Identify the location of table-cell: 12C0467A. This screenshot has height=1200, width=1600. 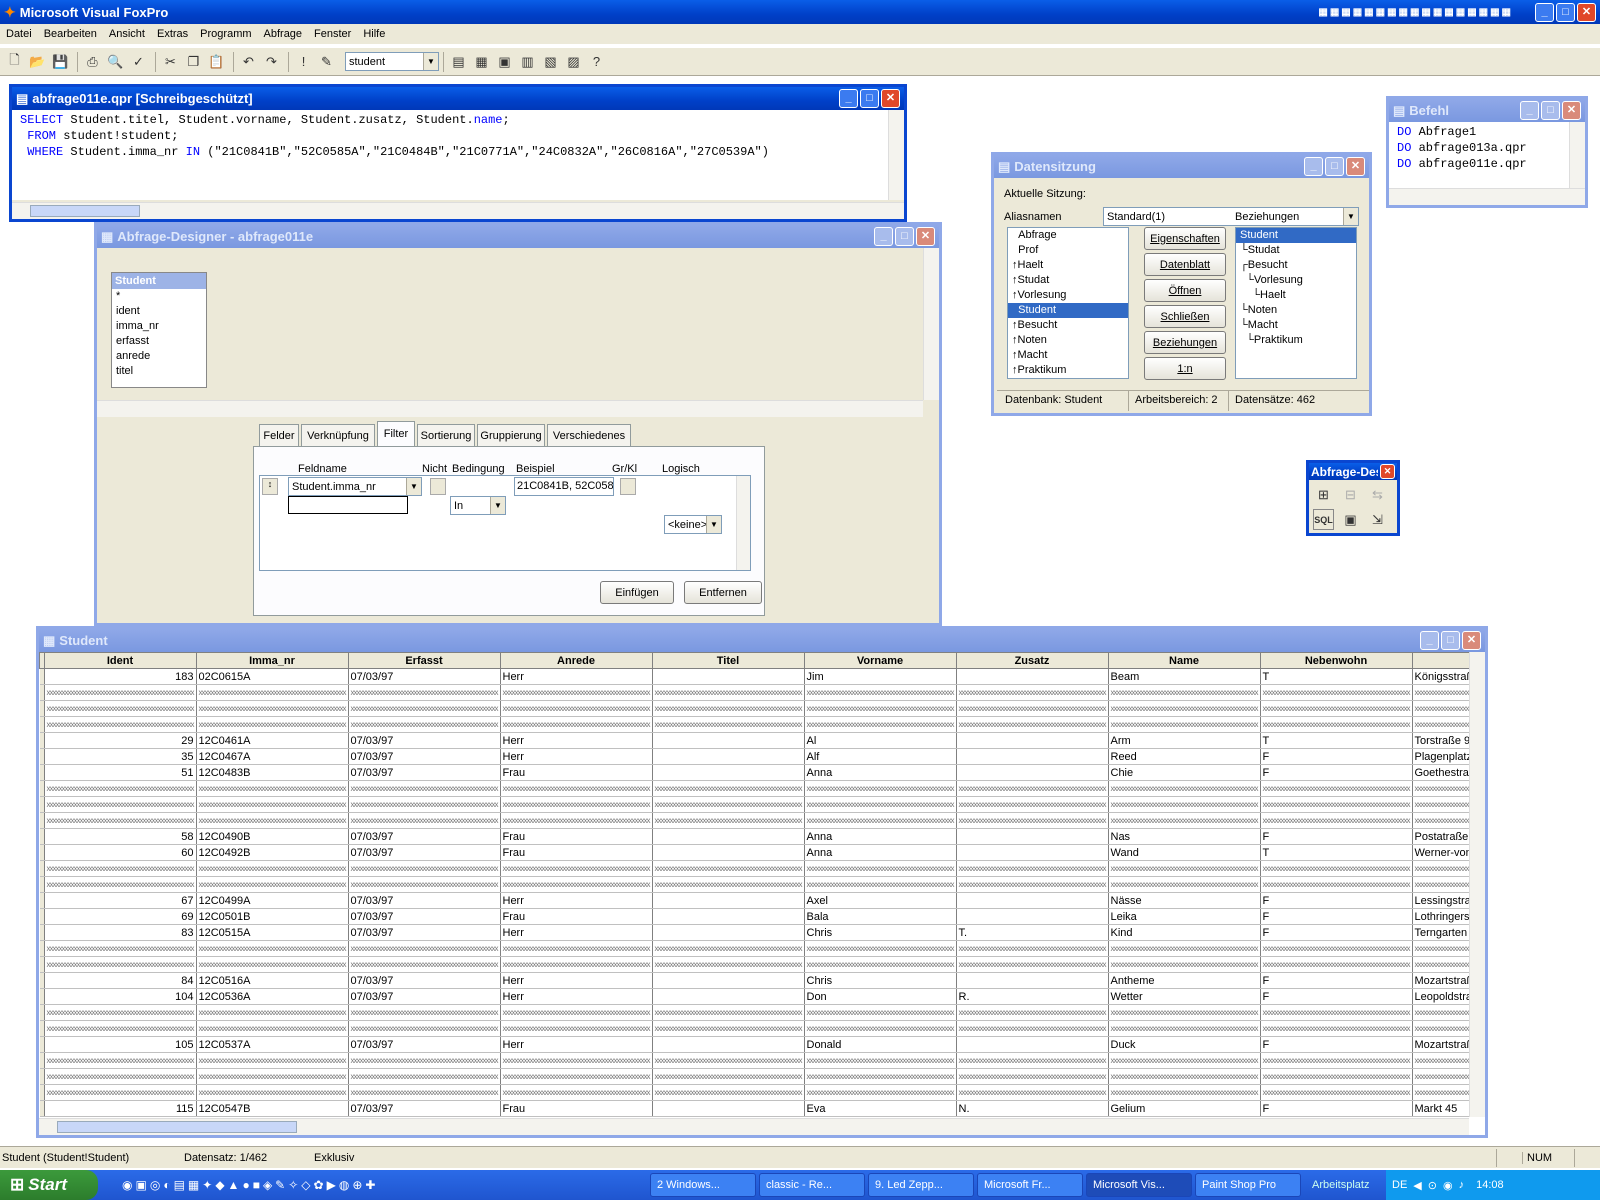
(272, 756).